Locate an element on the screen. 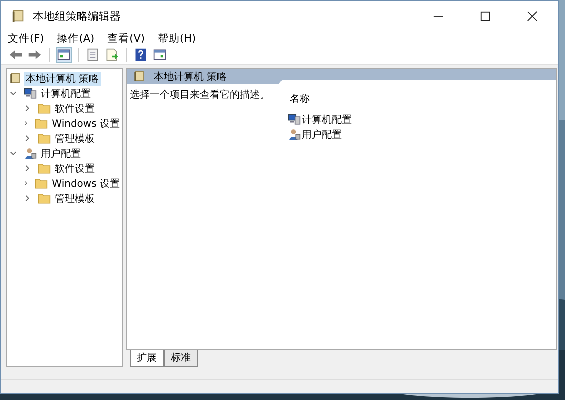 Image resolution: width=565 pixels, height=400 pixels. help-icon is located at coordinates (141, 55).